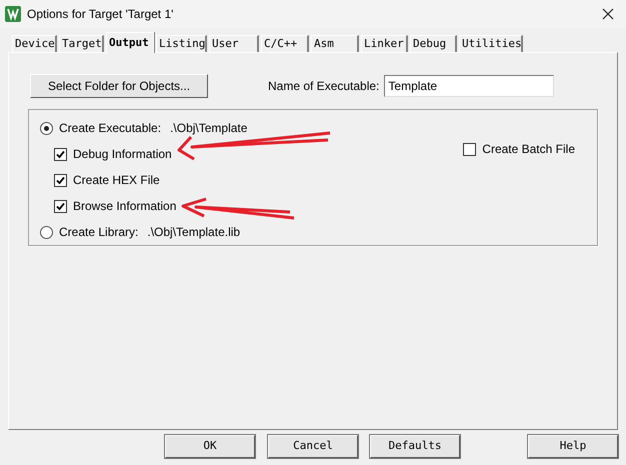 The image size is (626, 465). What do you see at coordinates (98, 232) in the screenshot?
I see `option-label: Create Library:` at bounding box center [98, 232].